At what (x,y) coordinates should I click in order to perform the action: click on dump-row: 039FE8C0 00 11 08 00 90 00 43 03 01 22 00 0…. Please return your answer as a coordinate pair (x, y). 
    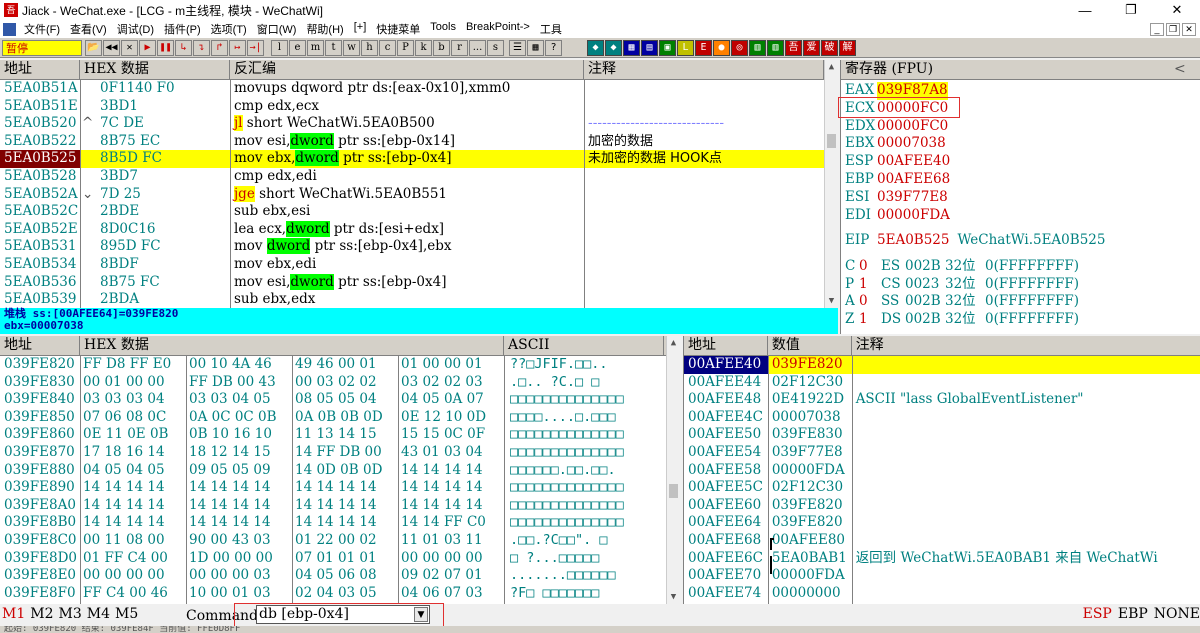
    Looking at the image, I should click on (340, 541).